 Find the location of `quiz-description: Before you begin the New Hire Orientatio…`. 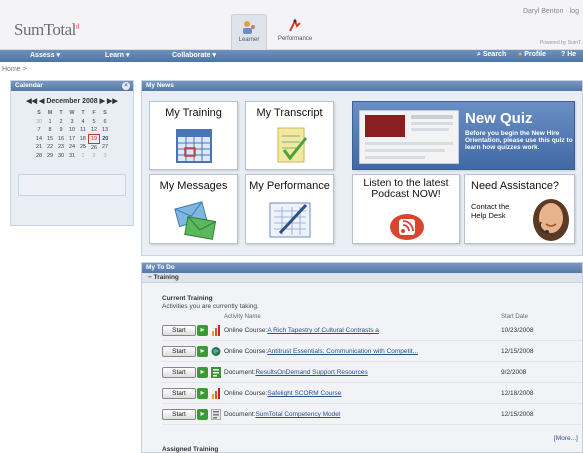

quiz-description: Before you begin the New Hire Orientatio… is located at coordinates (519, 140).